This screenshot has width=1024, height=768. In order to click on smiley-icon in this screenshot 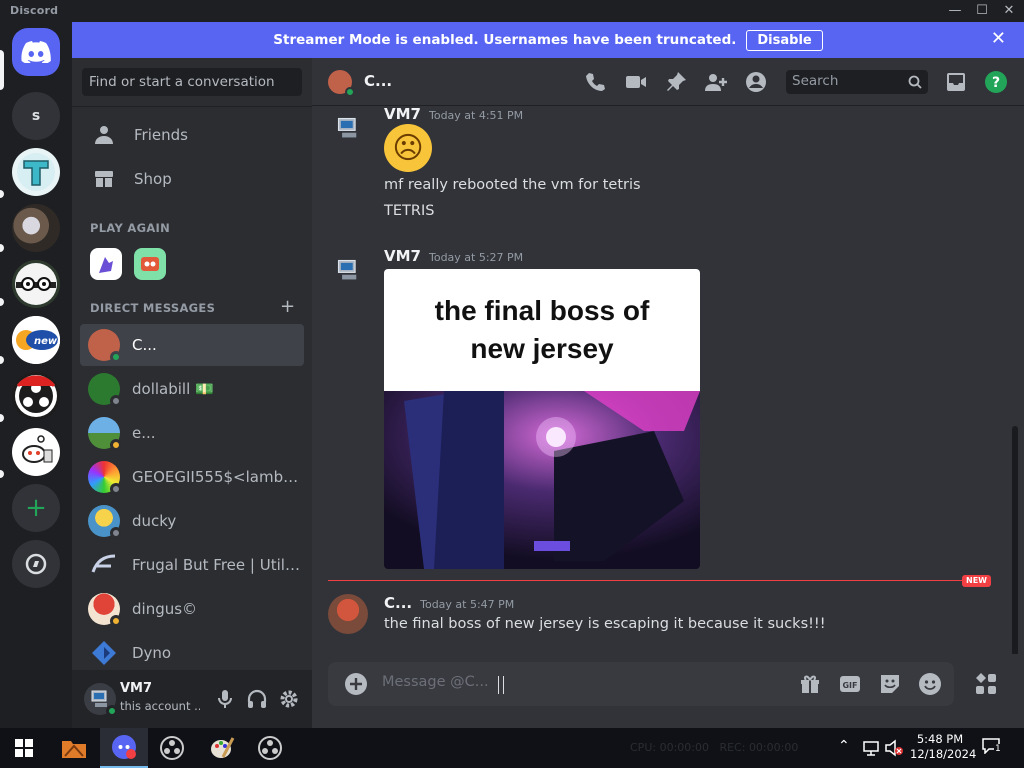, I will do `click(930, 684)`.